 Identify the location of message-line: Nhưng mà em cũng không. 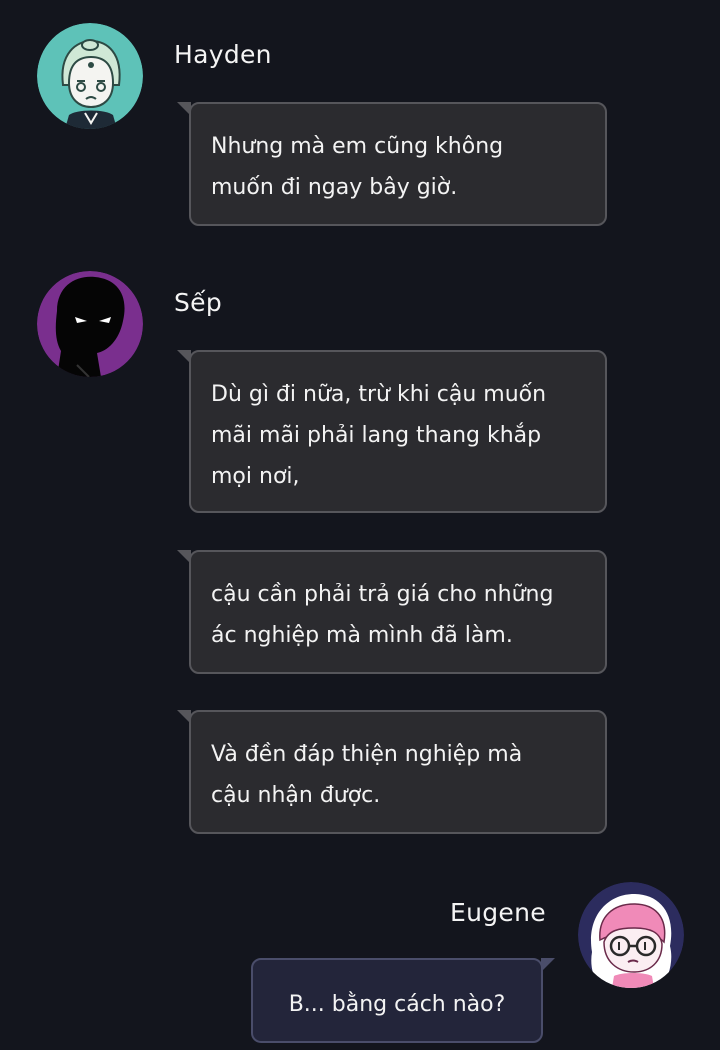
(357, 146).